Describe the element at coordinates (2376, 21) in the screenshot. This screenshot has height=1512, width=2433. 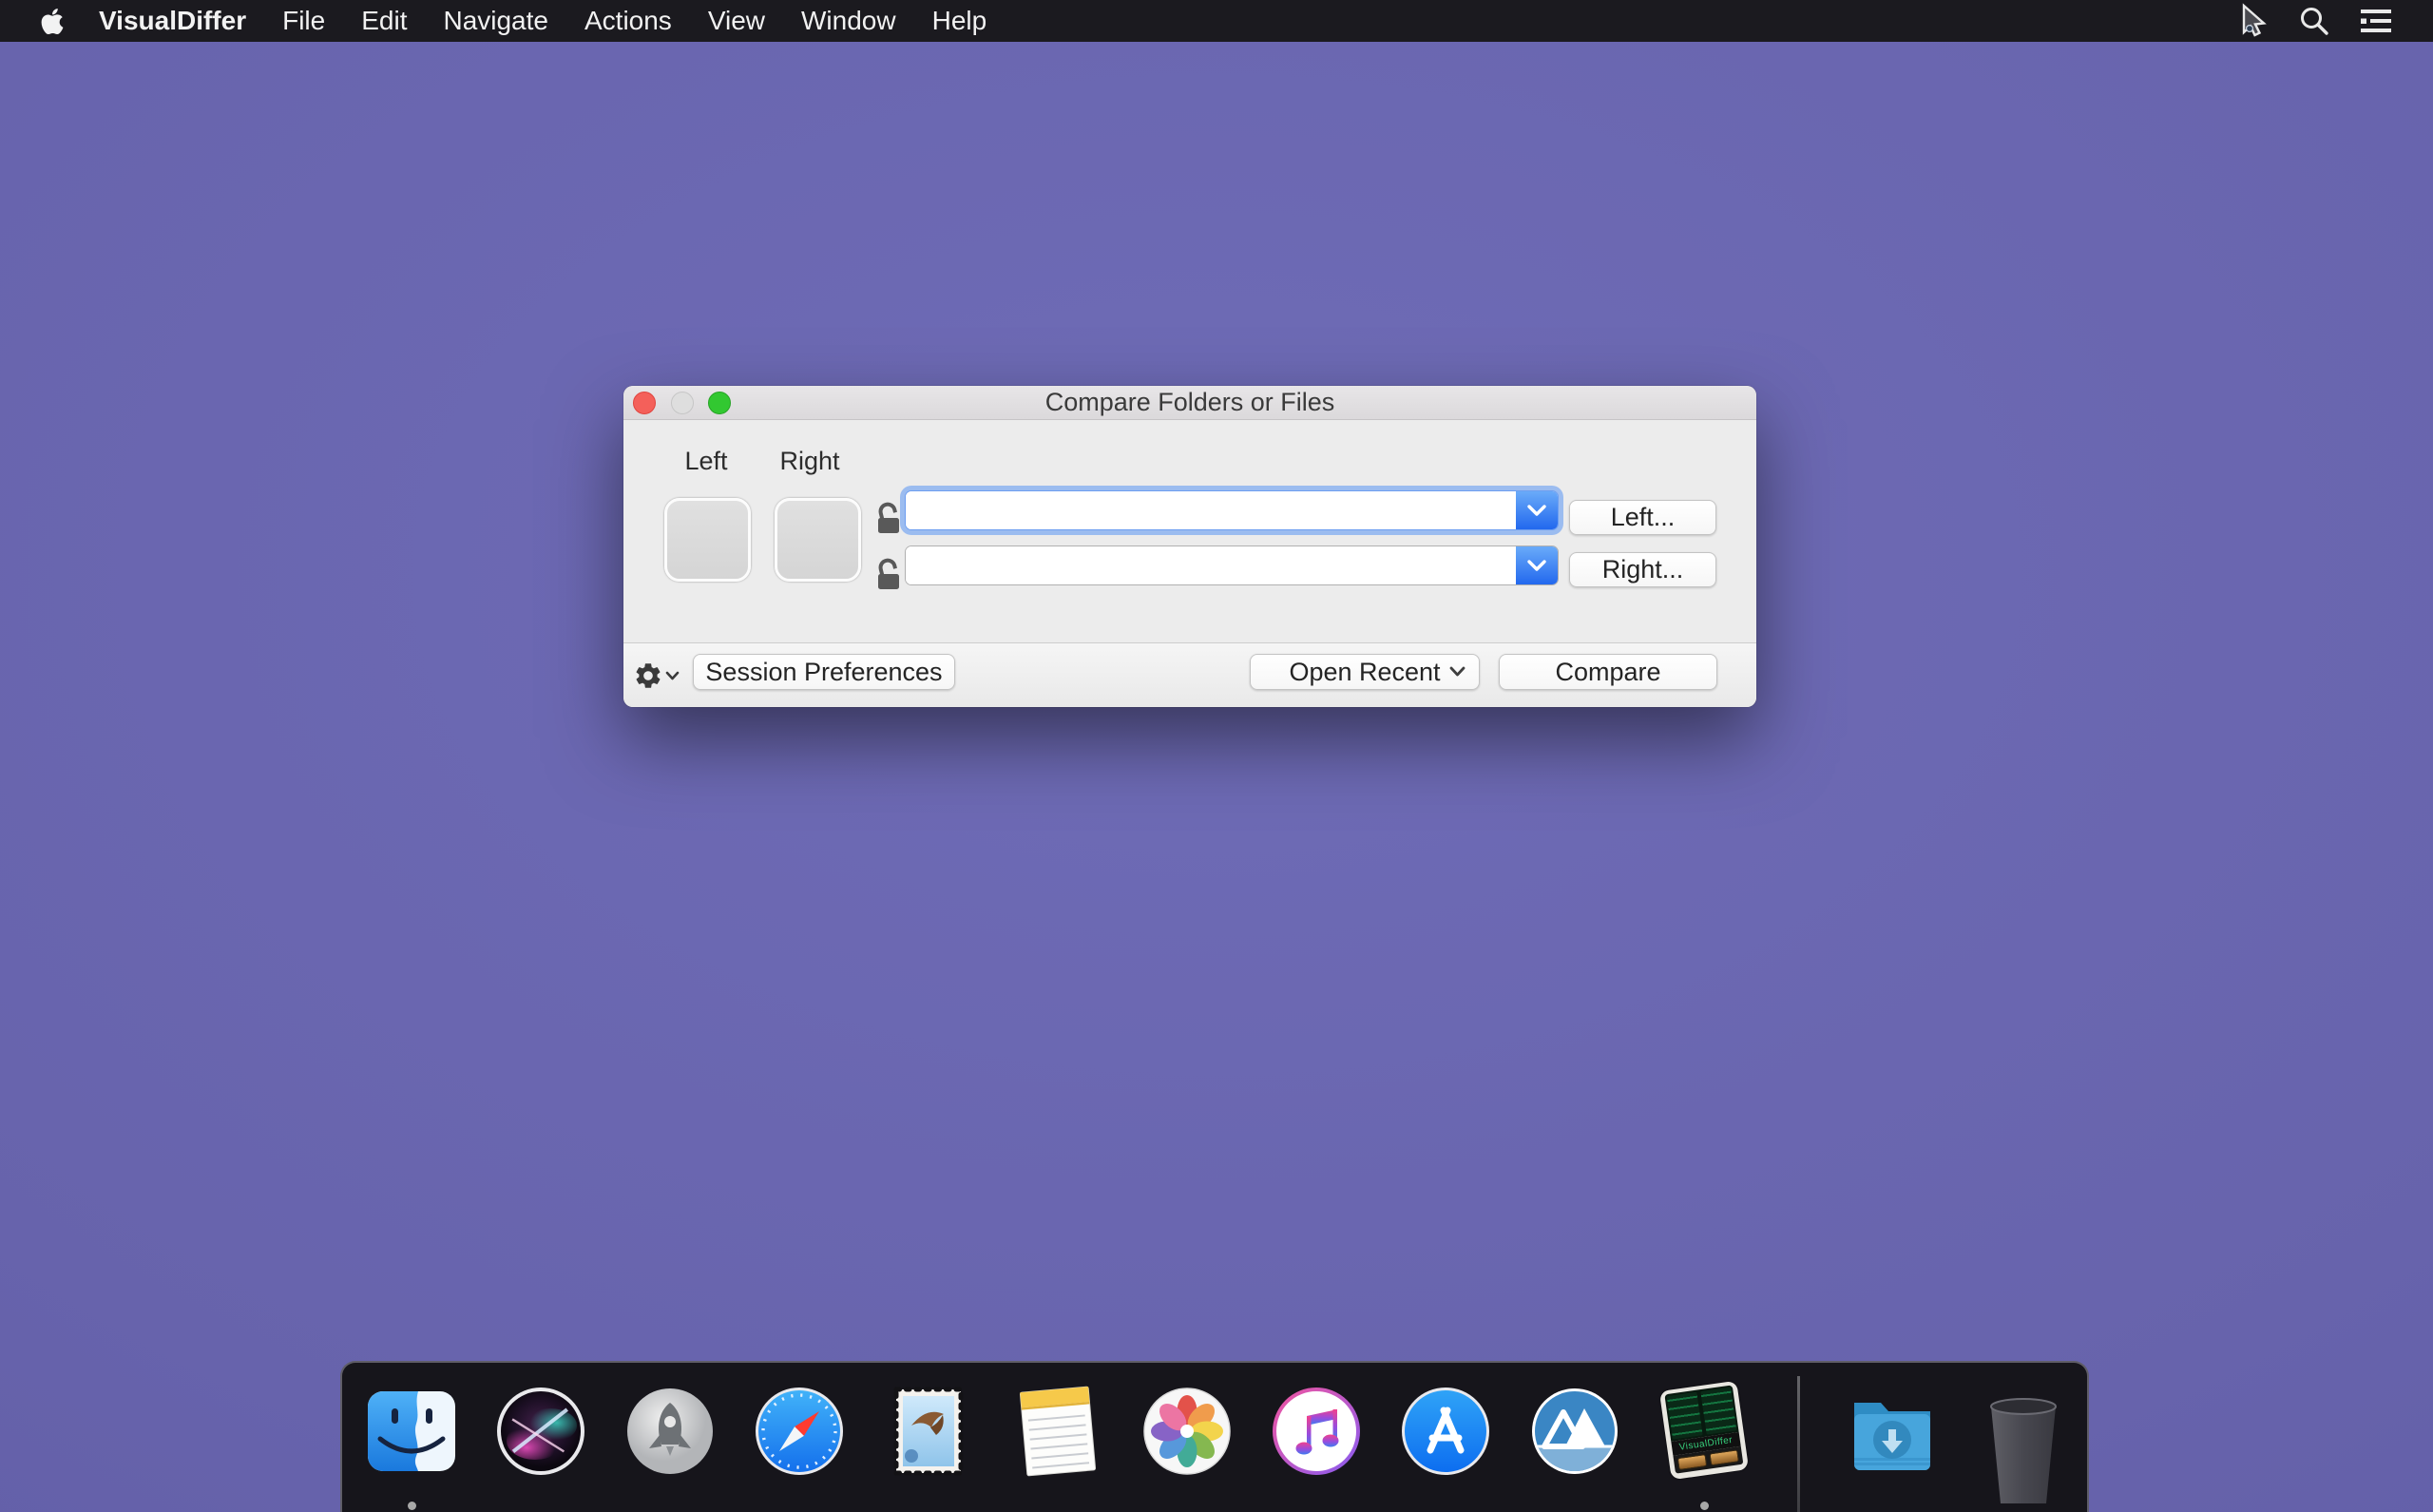
I see `notification-list-icon` at that location.